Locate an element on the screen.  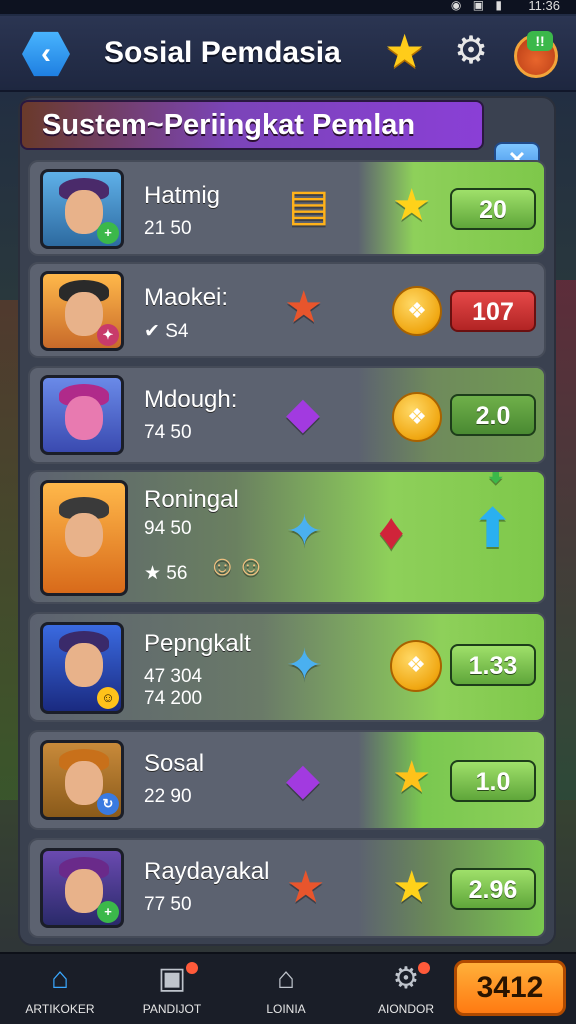
nav-label: LOINIA is located at coordinates (286, 1009).